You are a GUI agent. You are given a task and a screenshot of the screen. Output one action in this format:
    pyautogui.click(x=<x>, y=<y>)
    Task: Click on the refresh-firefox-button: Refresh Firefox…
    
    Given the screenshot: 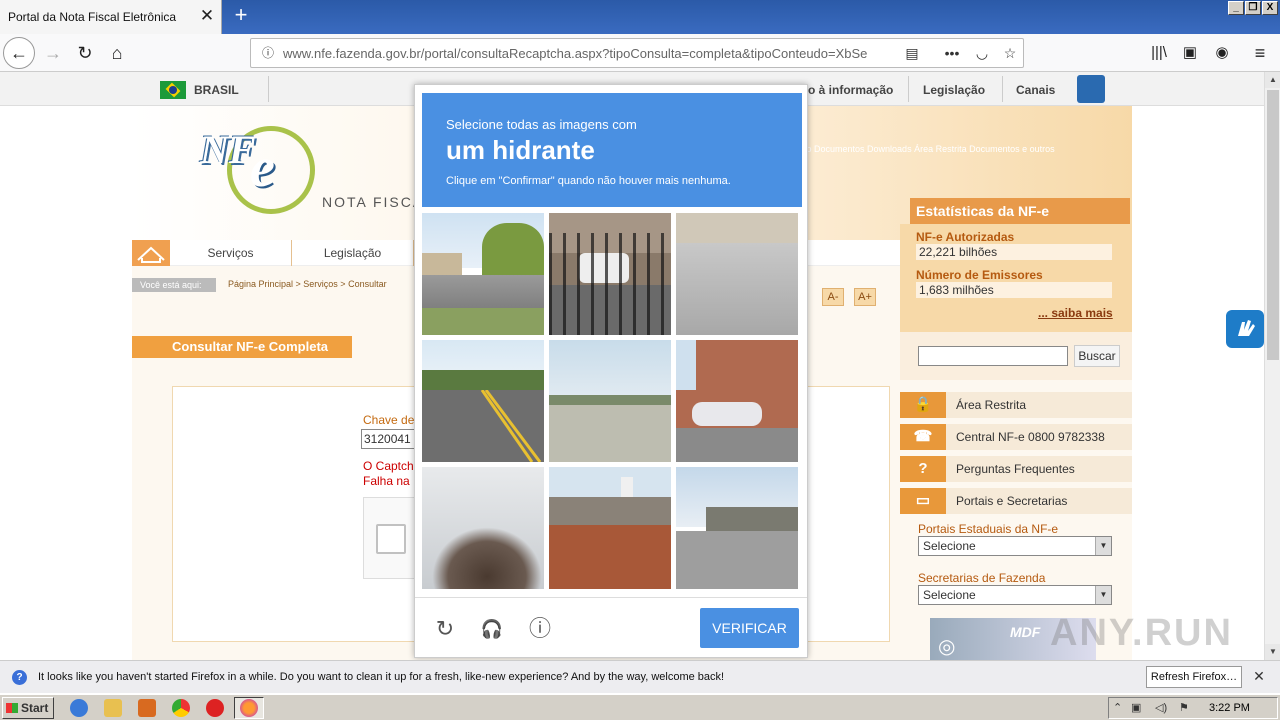 What is the action you would take?
    pyautogui.click(x=1194, y=677)
    